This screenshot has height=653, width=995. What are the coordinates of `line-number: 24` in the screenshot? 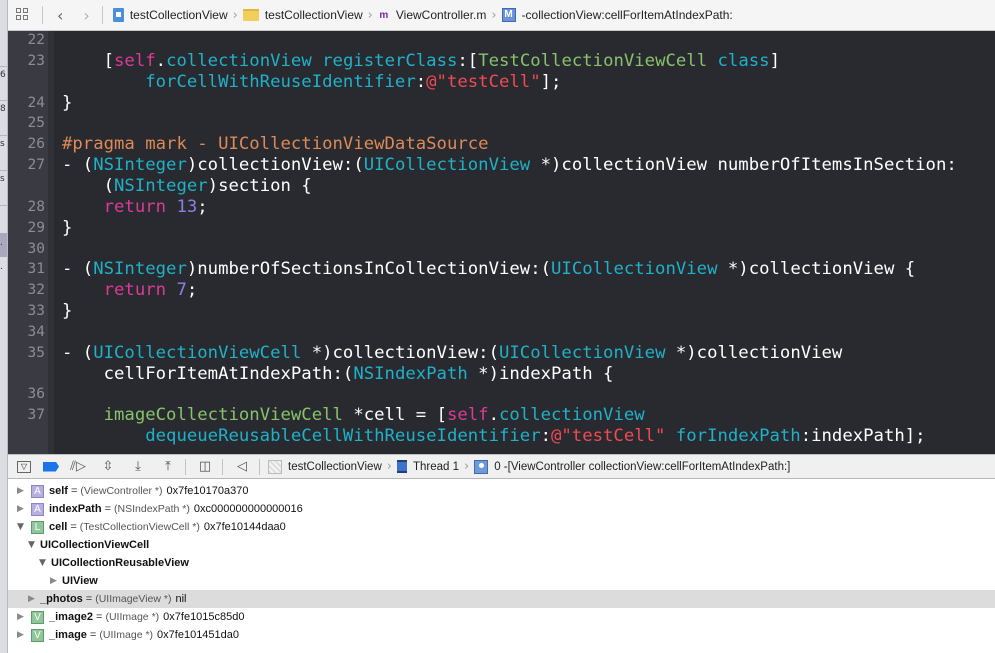 It's located at (28, 103).